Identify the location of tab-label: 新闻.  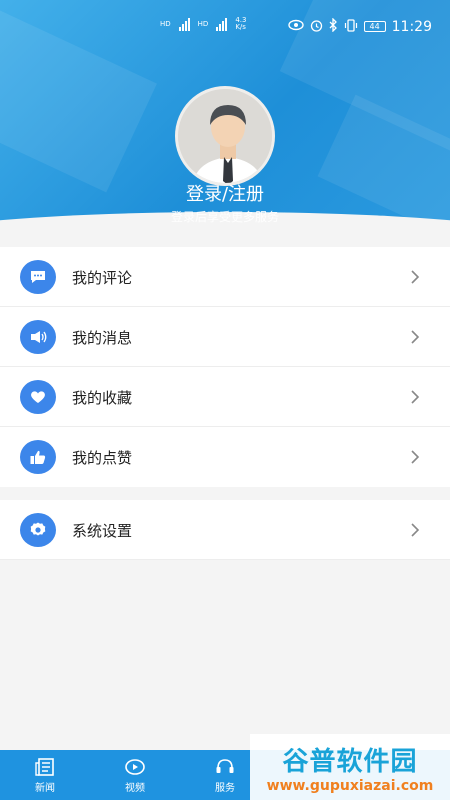
(45, 788).